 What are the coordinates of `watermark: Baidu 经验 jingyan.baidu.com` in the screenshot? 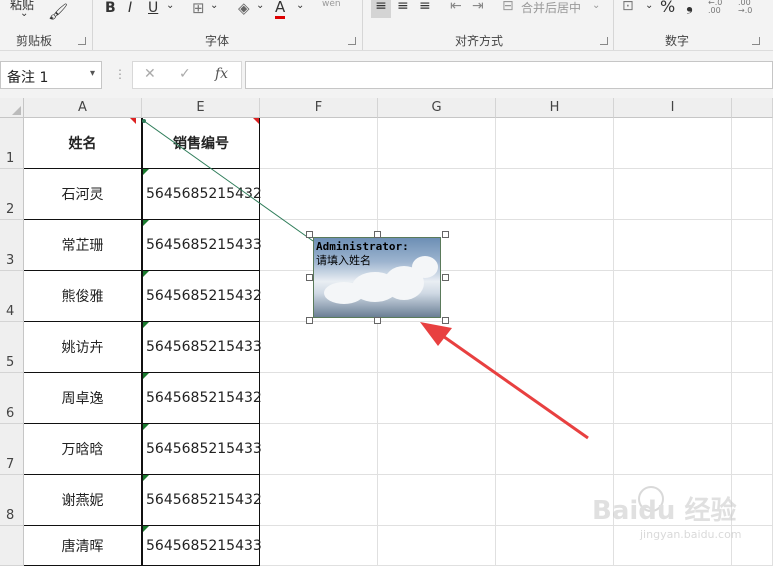 It's located at (681, 512).